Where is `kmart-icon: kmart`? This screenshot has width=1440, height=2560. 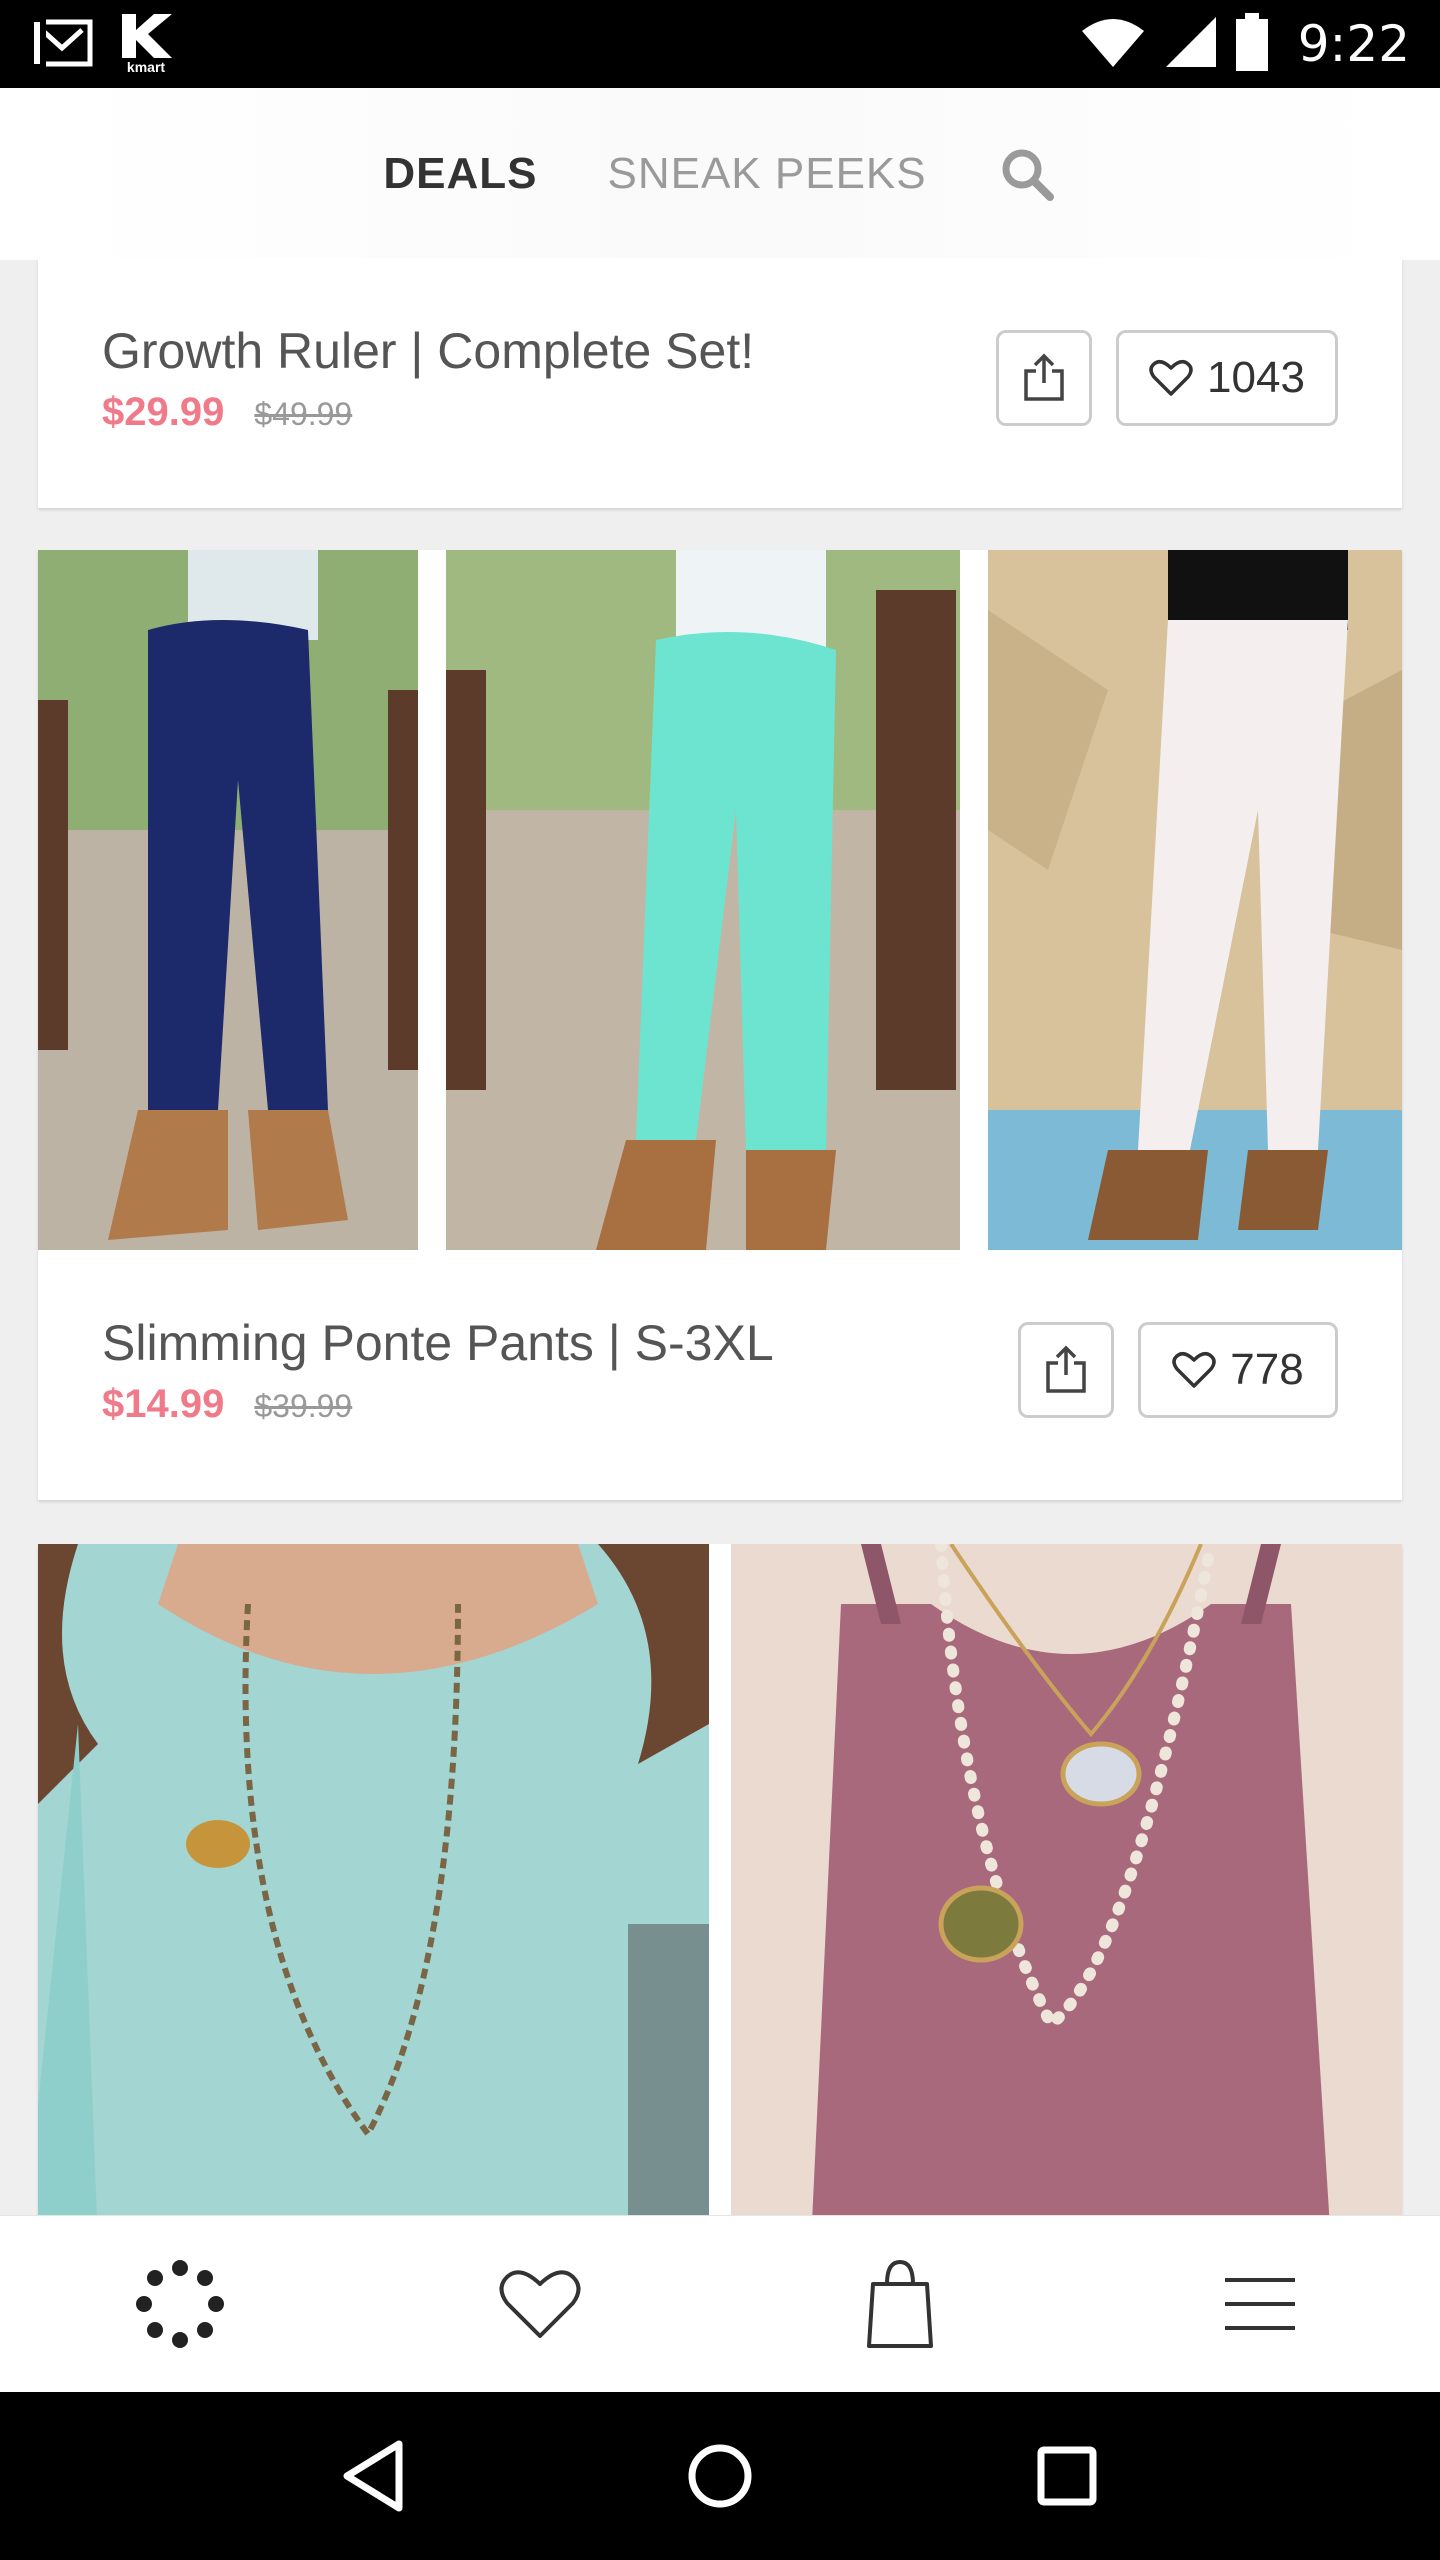 kmart-icon: kmart is located at coordinates (146, 44).